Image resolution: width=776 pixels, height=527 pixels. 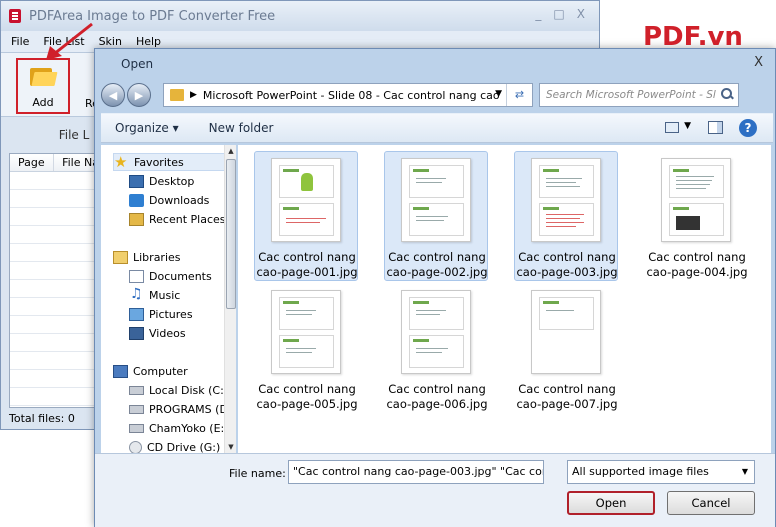 What do you see at coordinates (581, 14) in the screenshot?
I see `close-button: X` at bounding box center [581, 14].